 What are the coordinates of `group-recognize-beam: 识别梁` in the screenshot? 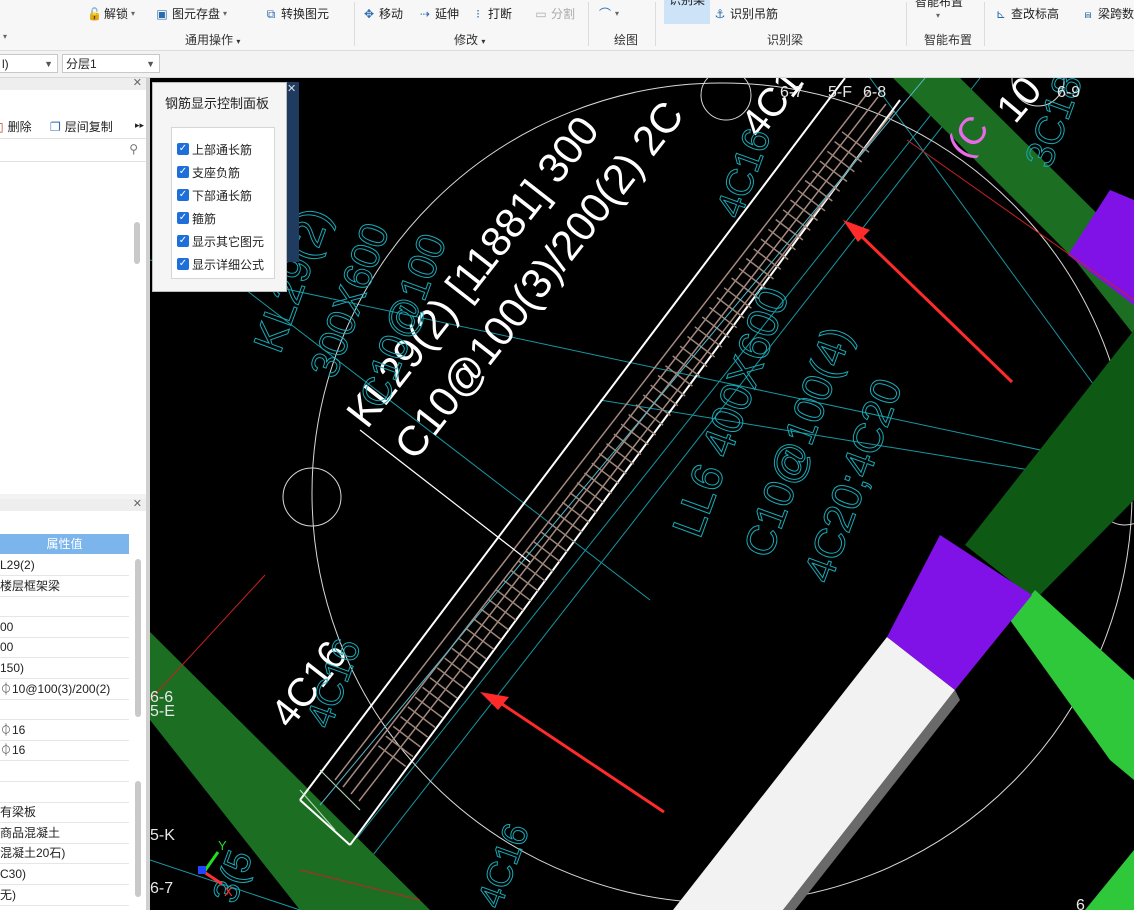 It's located at (785, 40).